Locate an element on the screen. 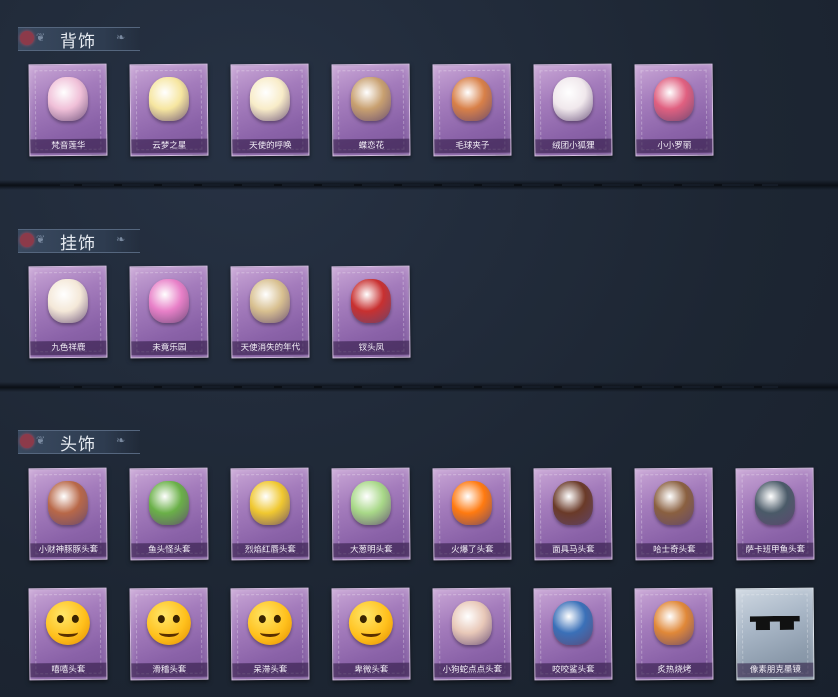 This screenshot has height=697, width=838. item-name-label: 小狗蛇点点头套 is located at coordinates (472, 670).